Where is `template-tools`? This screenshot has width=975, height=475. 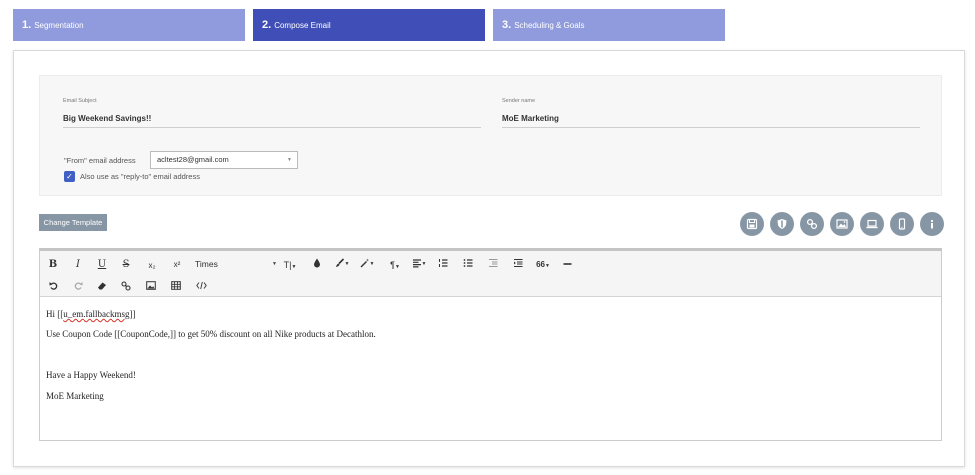 template-tools is located at coordinates (842, 224).